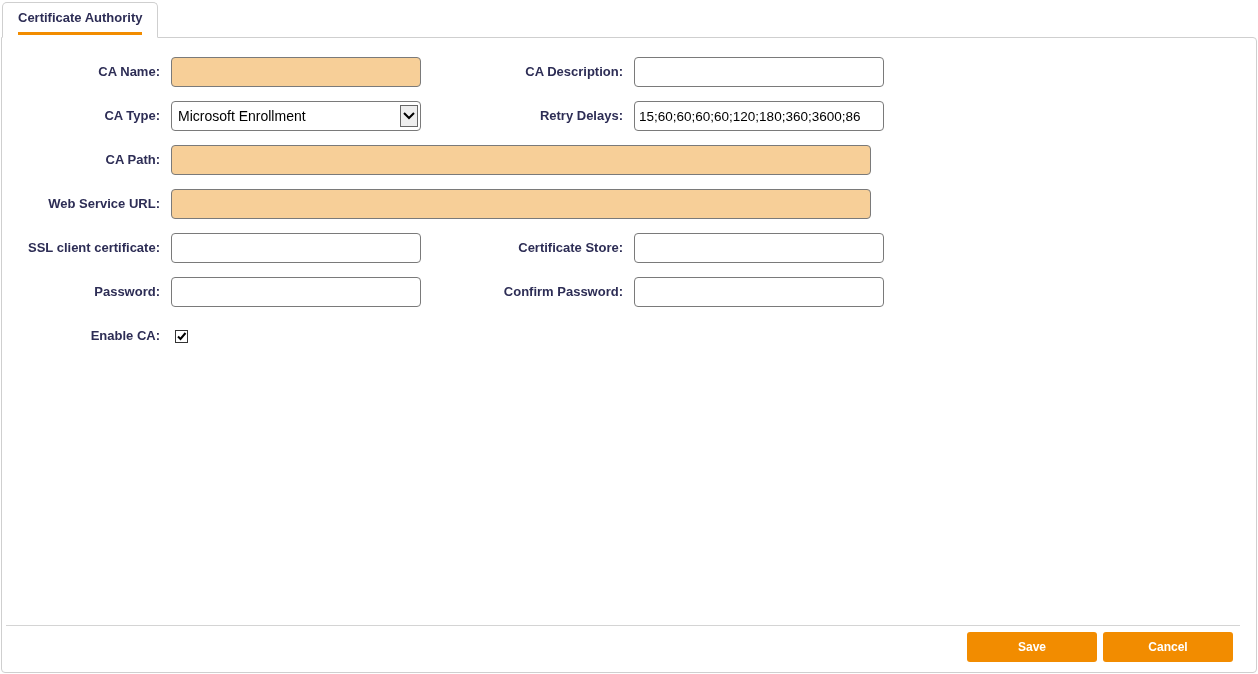 Image resolution: width=1258 pixels, height=674 pixels. I want to click on field-label: CA Name:, so click(128, 72).